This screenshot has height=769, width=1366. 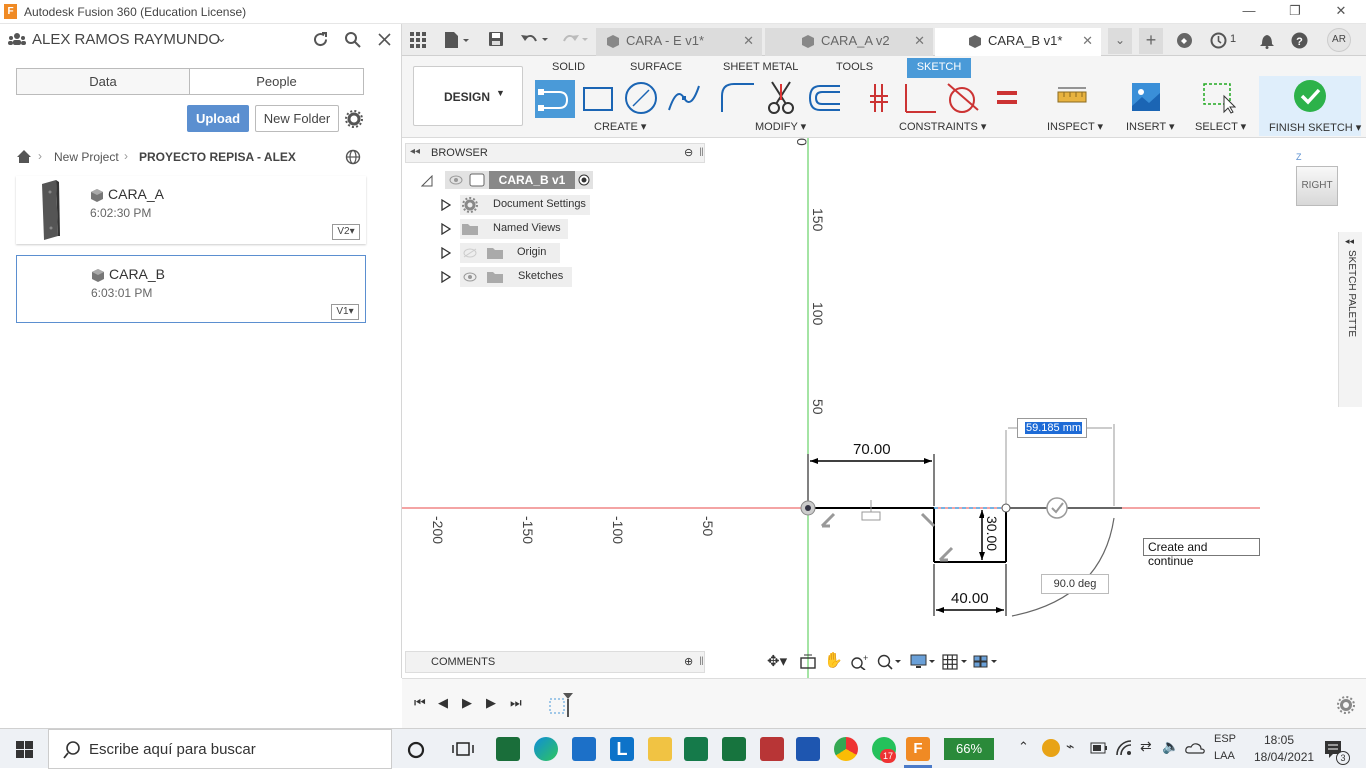 I want to click on hidden-eye-icon, so click(x=470, y=253).